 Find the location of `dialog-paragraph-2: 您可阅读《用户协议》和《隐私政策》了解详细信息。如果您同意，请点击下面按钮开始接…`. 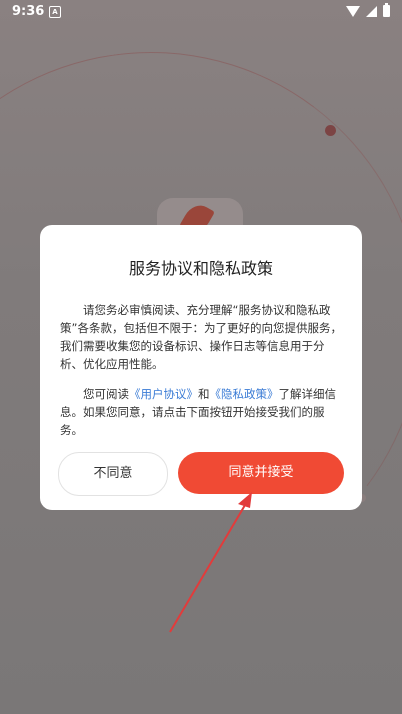

dialog-paragraph-2: 您可阅读《用户协议》和《隐私政策》了解详细信息。如果您同意，请点击下面按钮开始接… is located at coordinates (202, 412).